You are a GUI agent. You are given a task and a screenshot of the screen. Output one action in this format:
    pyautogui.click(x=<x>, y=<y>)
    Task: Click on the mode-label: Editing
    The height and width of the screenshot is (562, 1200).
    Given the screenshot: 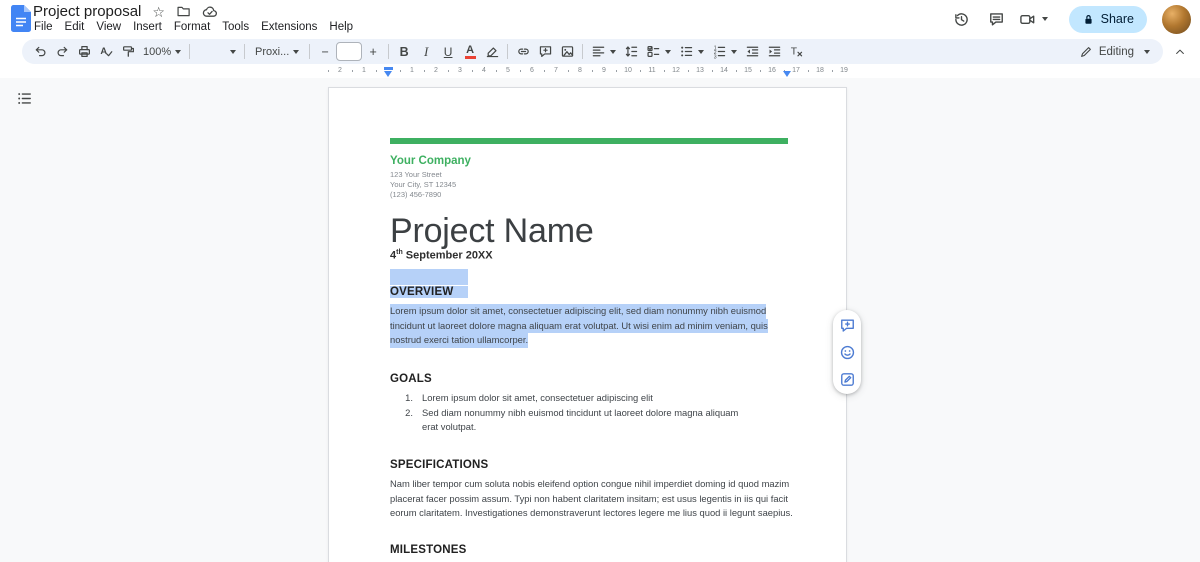 What is the action you would take?
    pyautogui.click(x=1116, y=51)
    